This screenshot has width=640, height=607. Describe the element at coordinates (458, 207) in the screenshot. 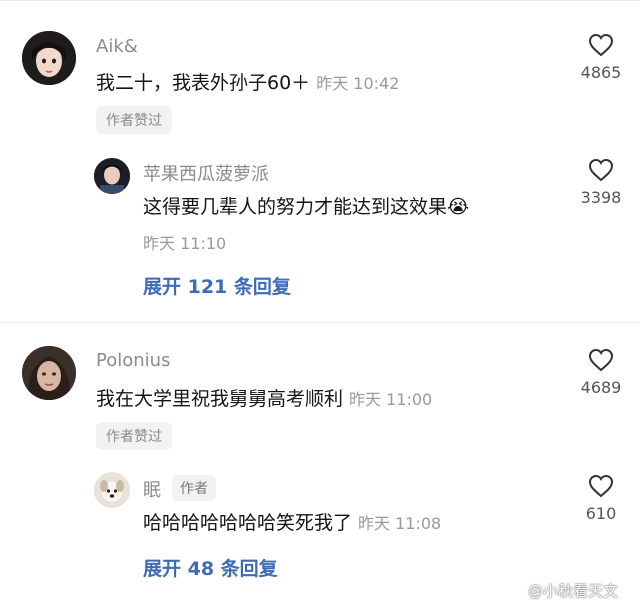

I see `crying-emoji-icon: 😭` at that location.